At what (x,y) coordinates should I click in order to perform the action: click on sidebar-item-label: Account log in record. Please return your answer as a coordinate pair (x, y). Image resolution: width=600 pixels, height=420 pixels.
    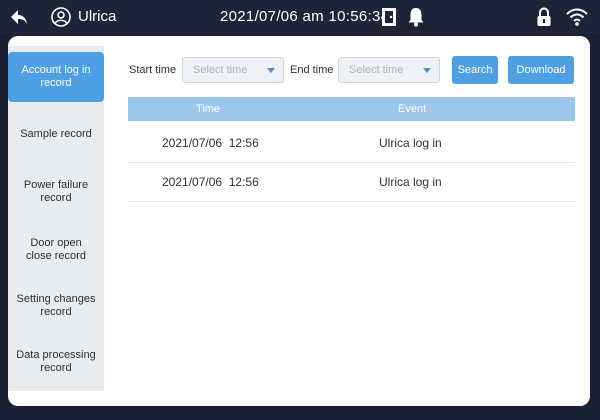
    Looking at the image, I should click on (56, 76).